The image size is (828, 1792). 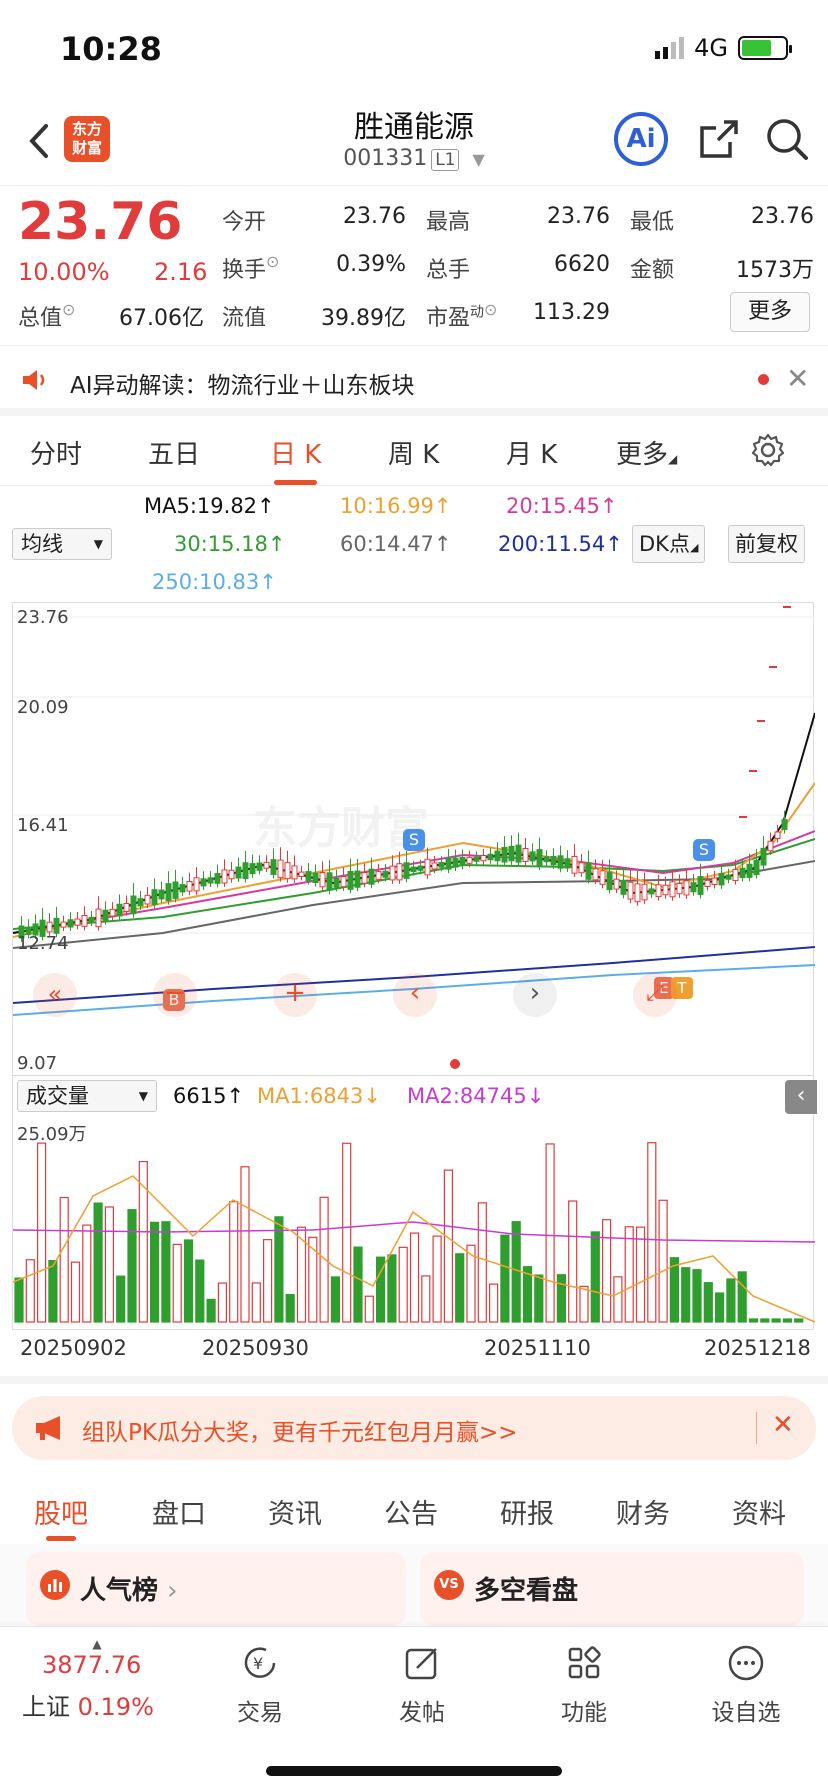 I want to click on indicator-select: 均线 ▼, so click(x=62, y=544).